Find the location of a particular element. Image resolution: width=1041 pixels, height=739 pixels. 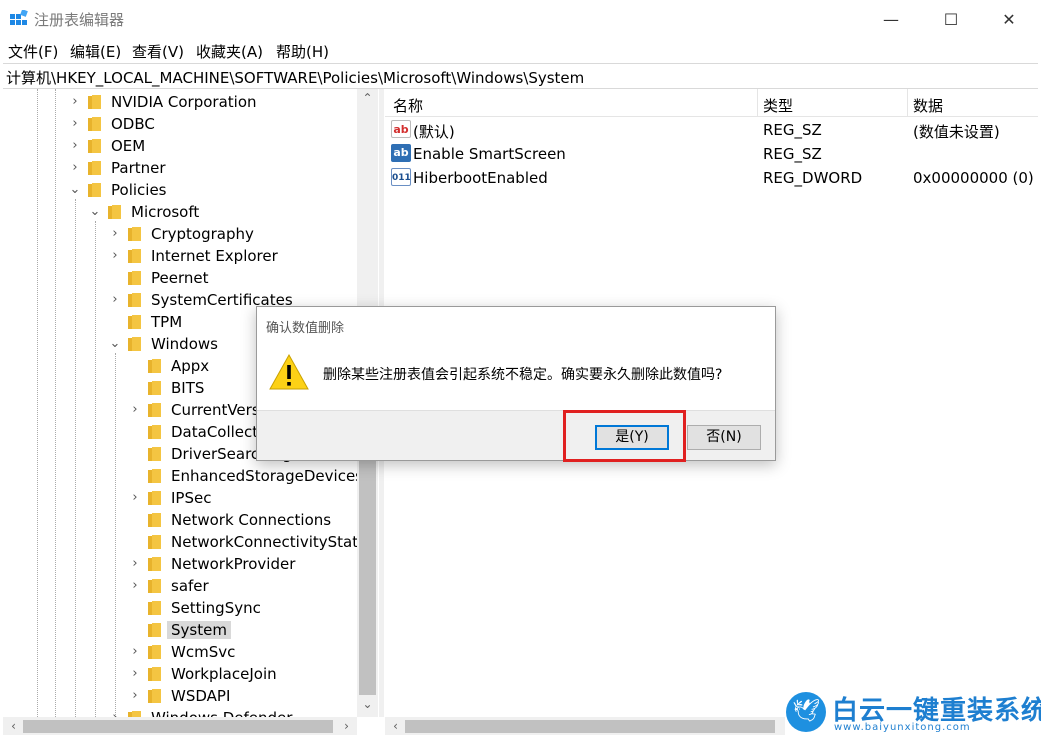

tree-item: › Partner is located at coordinates (190, 168).